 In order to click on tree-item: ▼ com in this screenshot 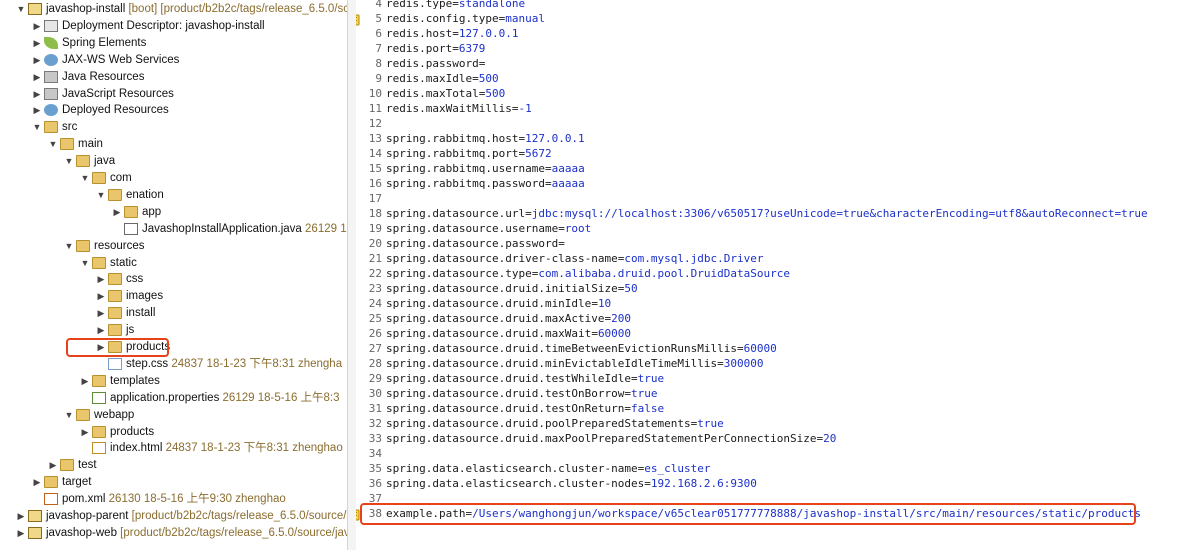, I will do `click(173, 178)`.